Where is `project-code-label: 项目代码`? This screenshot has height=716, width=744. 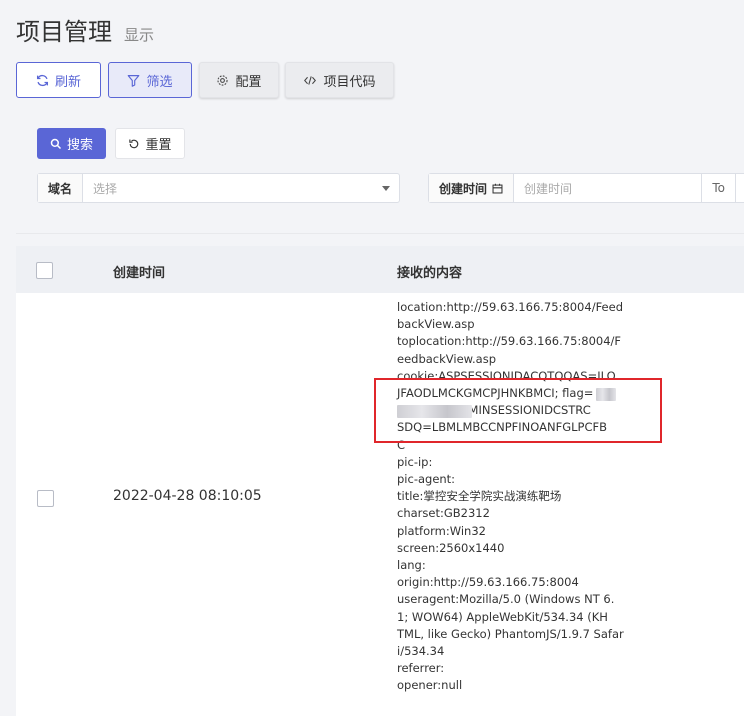
project-code-label: 项目代码 is located at coordinates (349, 82).